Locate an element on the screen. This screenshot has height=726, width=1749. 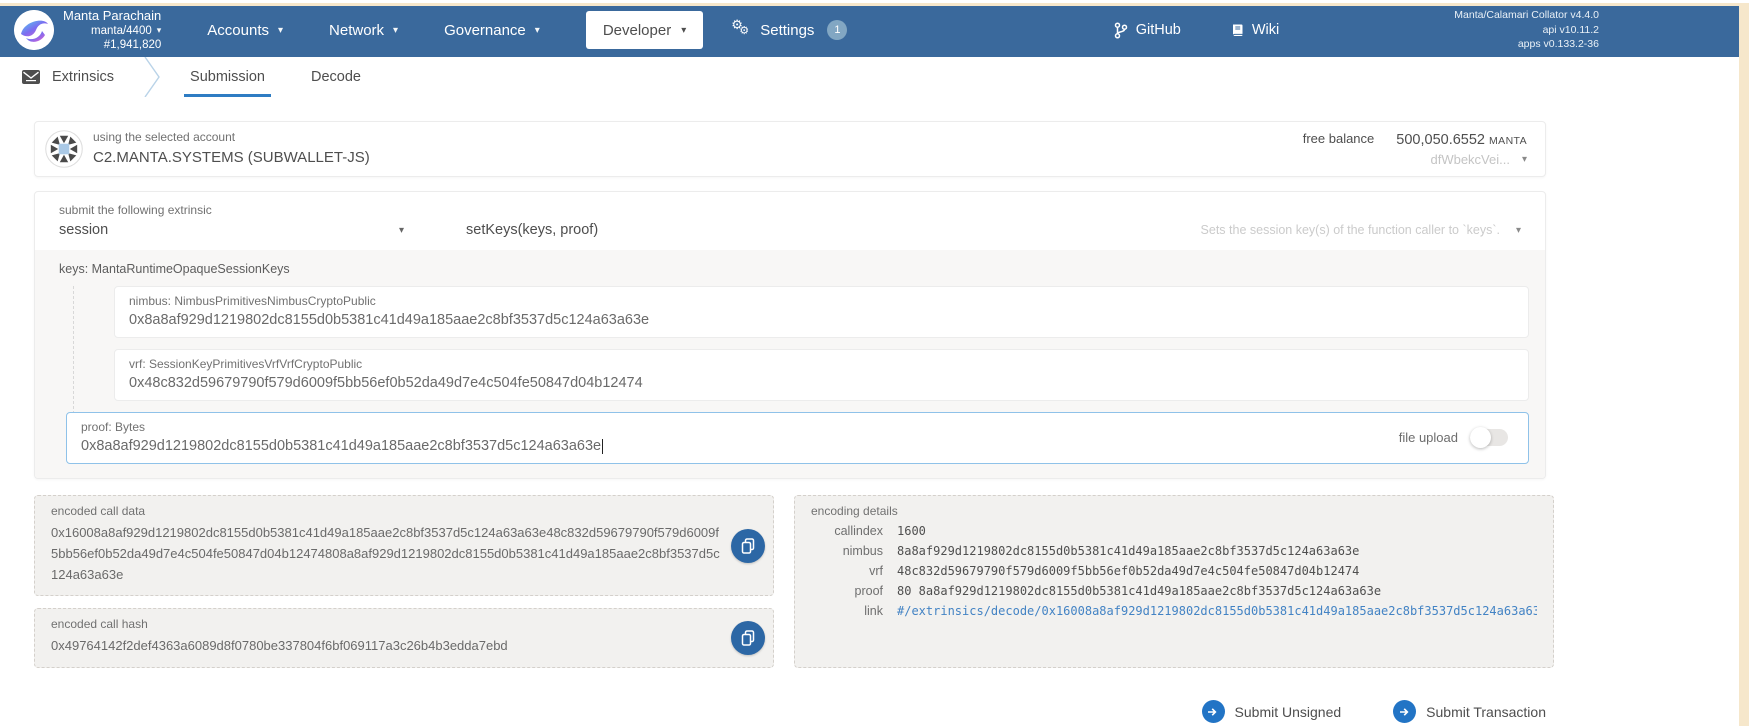
browser-top-strip is located at coordinates (874, 4).